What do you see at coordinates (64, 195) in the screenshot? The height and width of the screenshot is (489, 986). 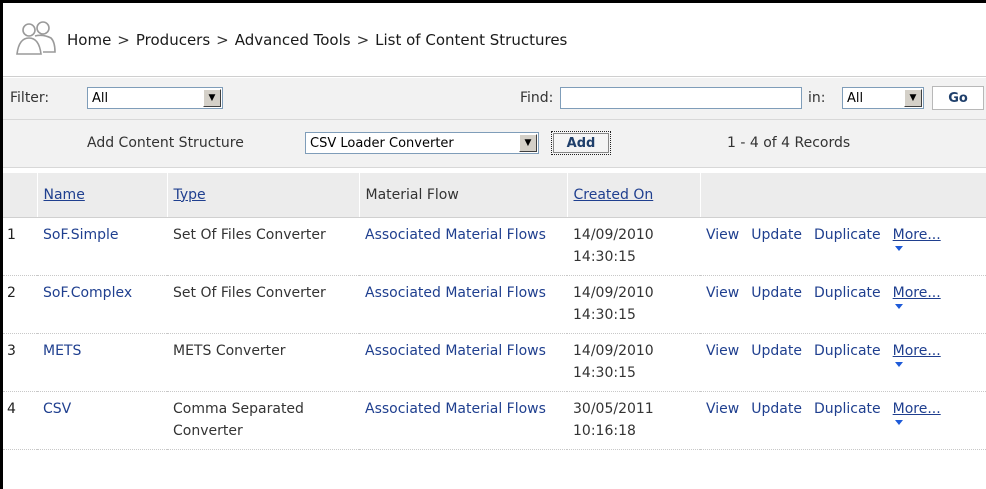 I see `sort-name-link: Name` at bounding box center [64, 195].